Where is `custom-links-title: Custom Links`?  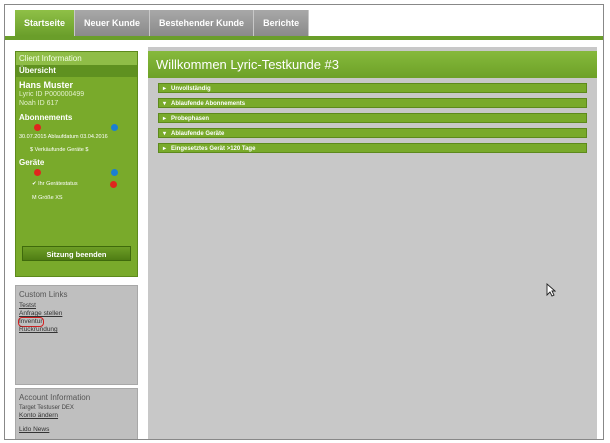 custom-links-title: Custom Links is located at coordinates (43, 294).